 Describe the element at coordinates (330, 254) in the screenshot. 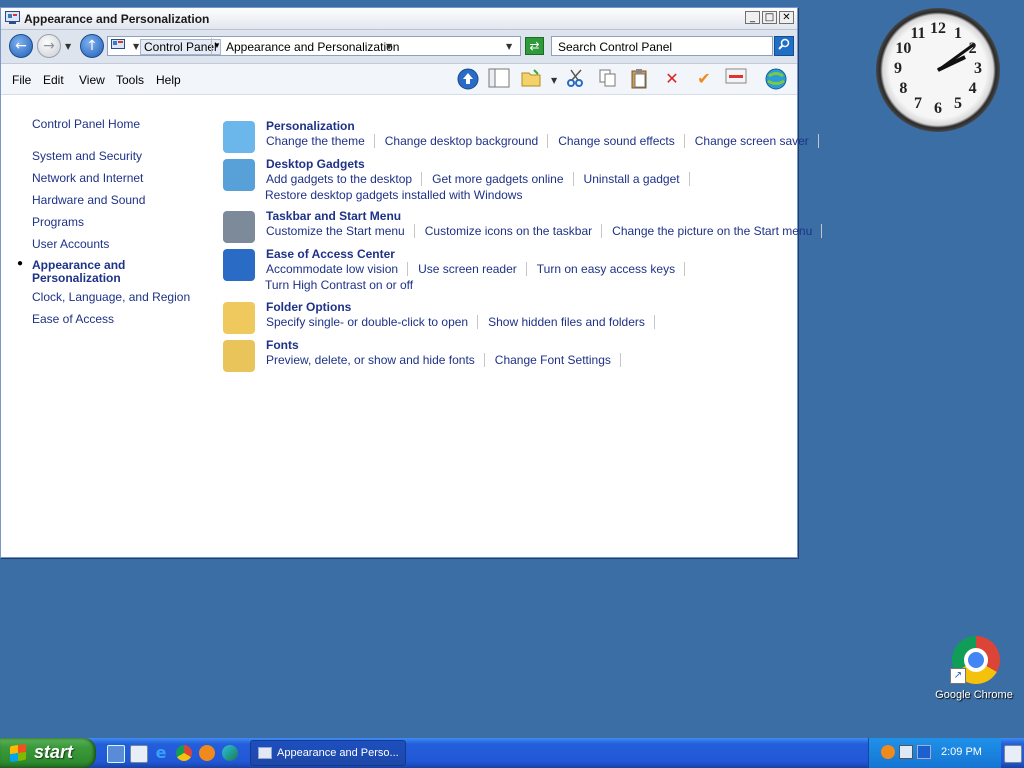

I see `category-title: Ease of Access Center` at that location.